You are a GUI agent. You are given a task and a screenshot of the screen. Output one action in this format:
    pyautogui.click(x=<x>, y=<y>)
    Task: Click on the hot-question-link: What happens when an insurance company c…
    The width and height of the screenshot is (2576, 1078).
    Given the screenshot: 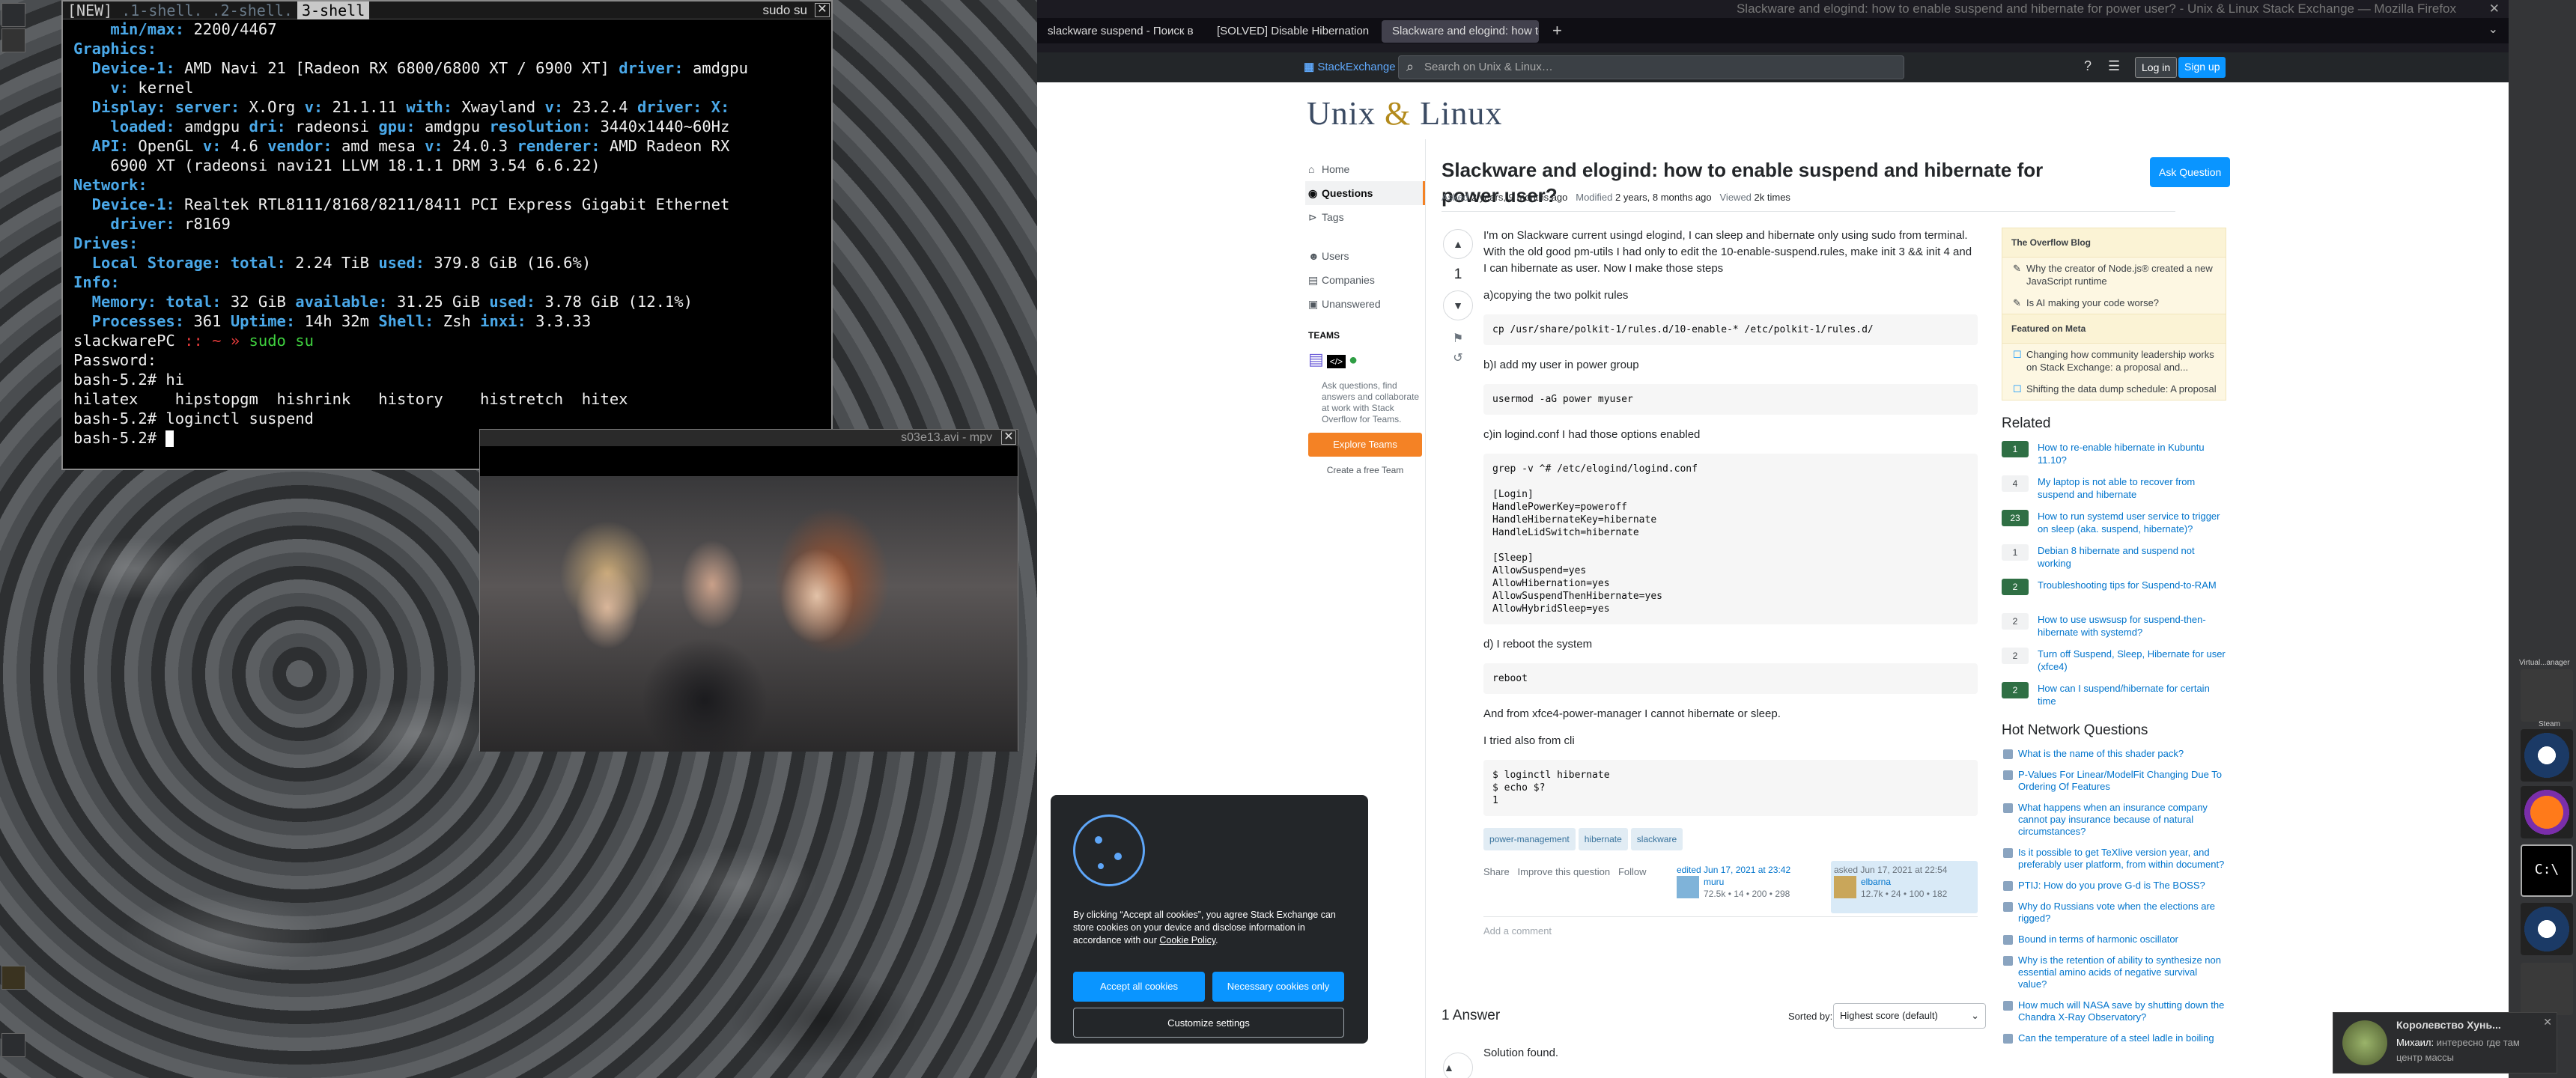 What is the action you would take?
    pyautogui.click(x=2114, y=820)
    